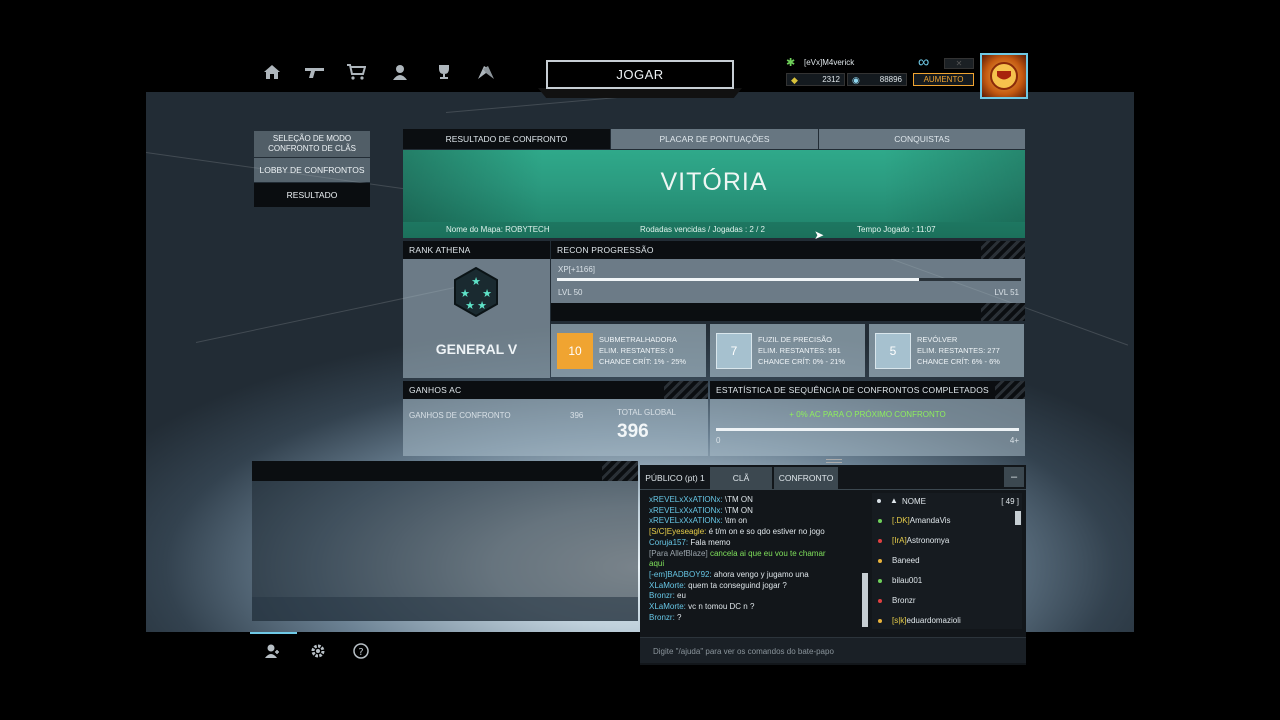  I want to click on username: [eVx]M4verick, so click(829, 62).